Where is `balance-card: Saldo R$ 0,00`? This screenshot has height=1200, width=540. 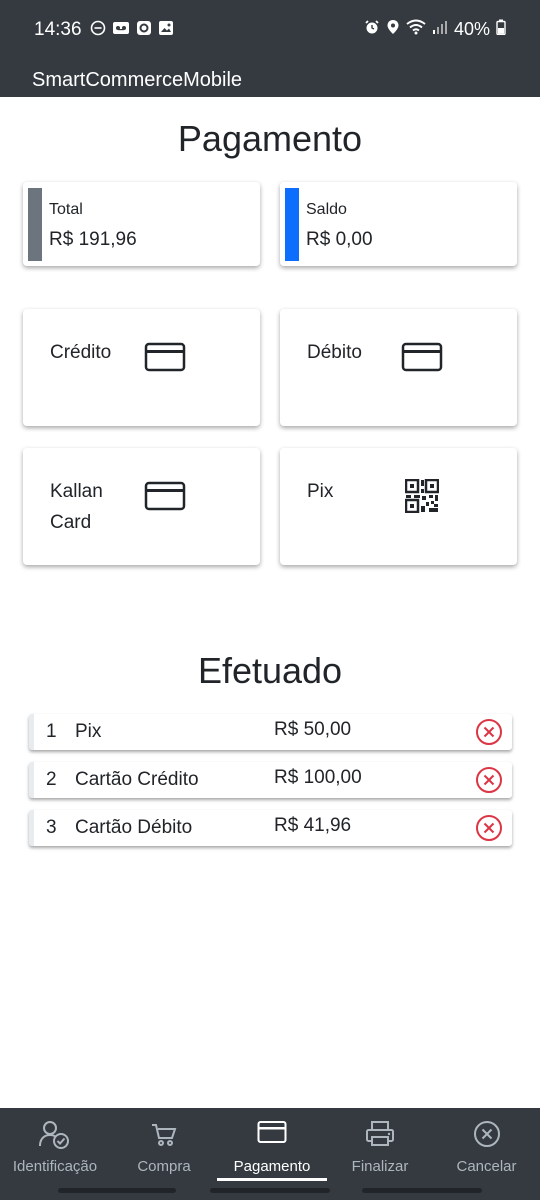
balance-card: Saldo R$ 0,00 is located at coordinates (398, 224).